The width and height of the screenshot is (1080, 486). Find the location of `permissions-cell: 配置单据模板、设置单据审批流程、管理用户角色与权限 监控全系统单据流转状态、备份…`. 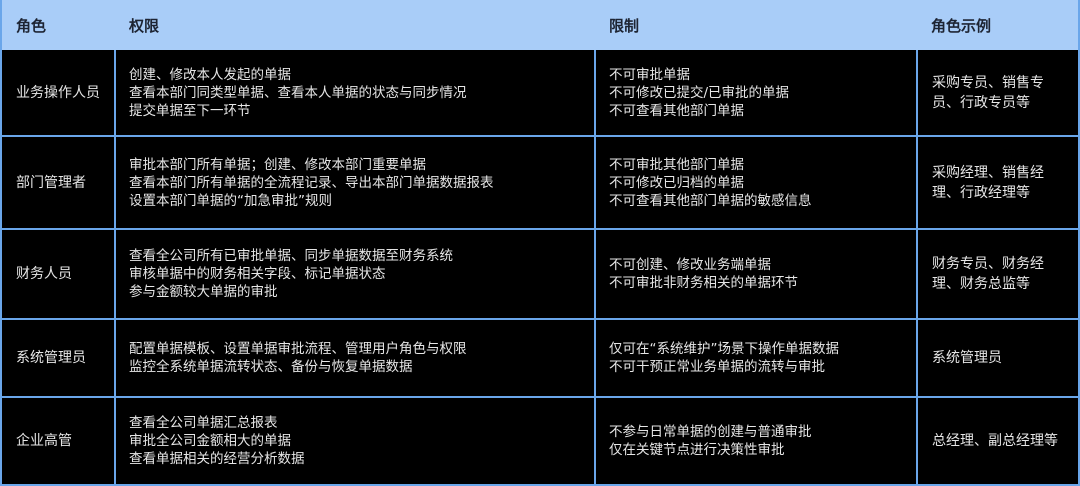

permissions-cell: 配置单据模板、设置单据审批流程、管理用户角色与权限 监控全系统单据流转状态、备份… is located at coordinates (355, 358).